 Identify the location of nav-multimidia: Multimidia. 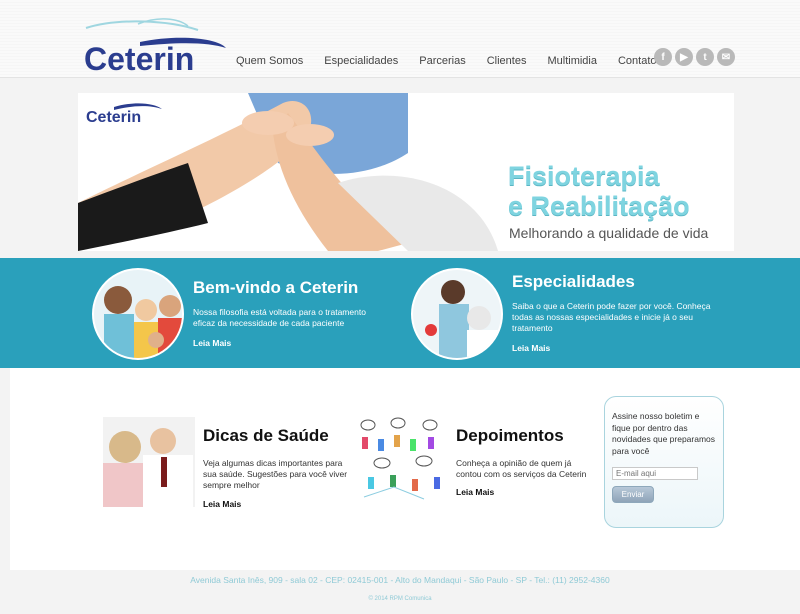
(572, 61).